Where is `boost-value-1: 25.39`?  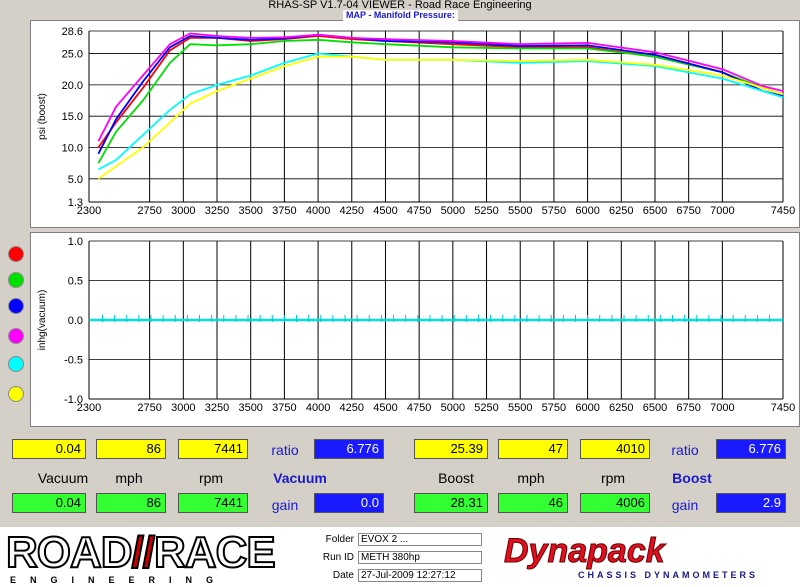
boost-value-1: 25.39 is located at coordinates (451, 449).